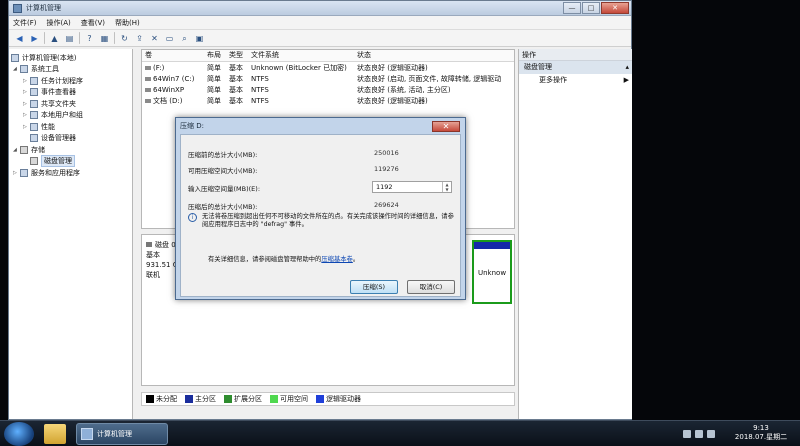 The image size is (800, 446). I want to click on refresh-icon: ↻, so click(124, 38).